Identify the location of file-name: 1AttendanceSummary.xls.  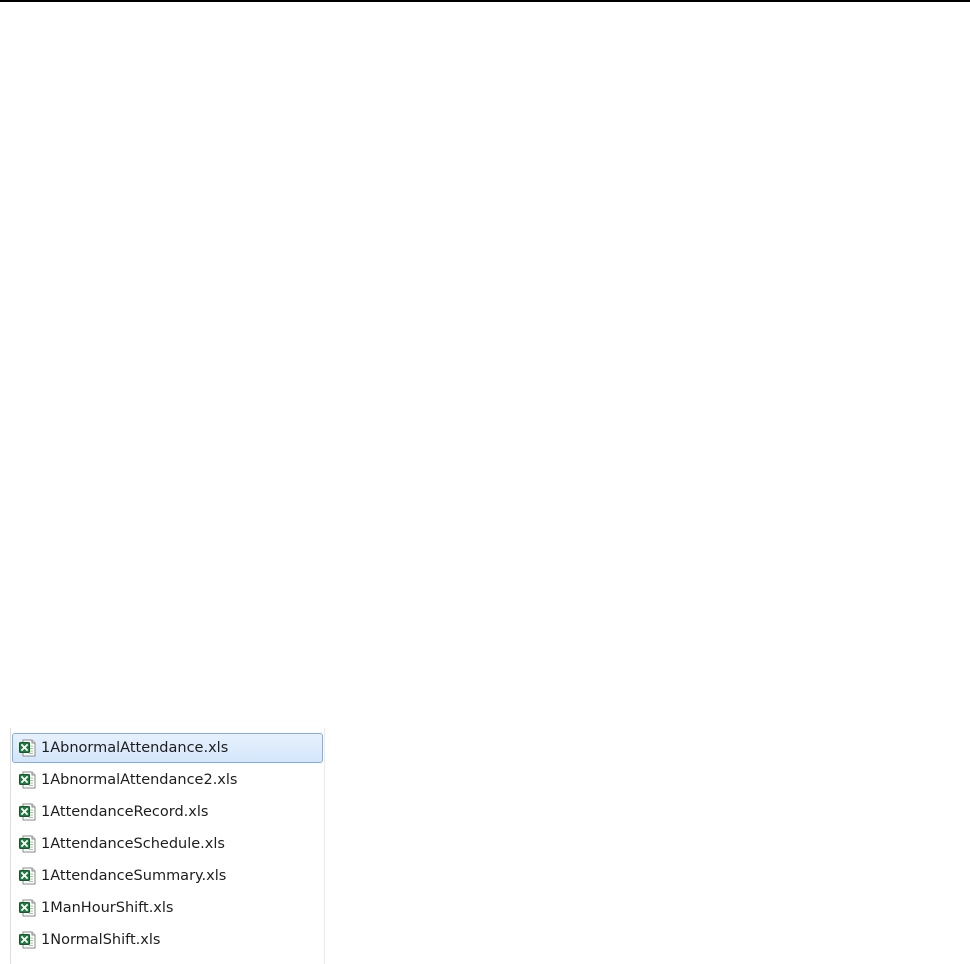
(134, 876).